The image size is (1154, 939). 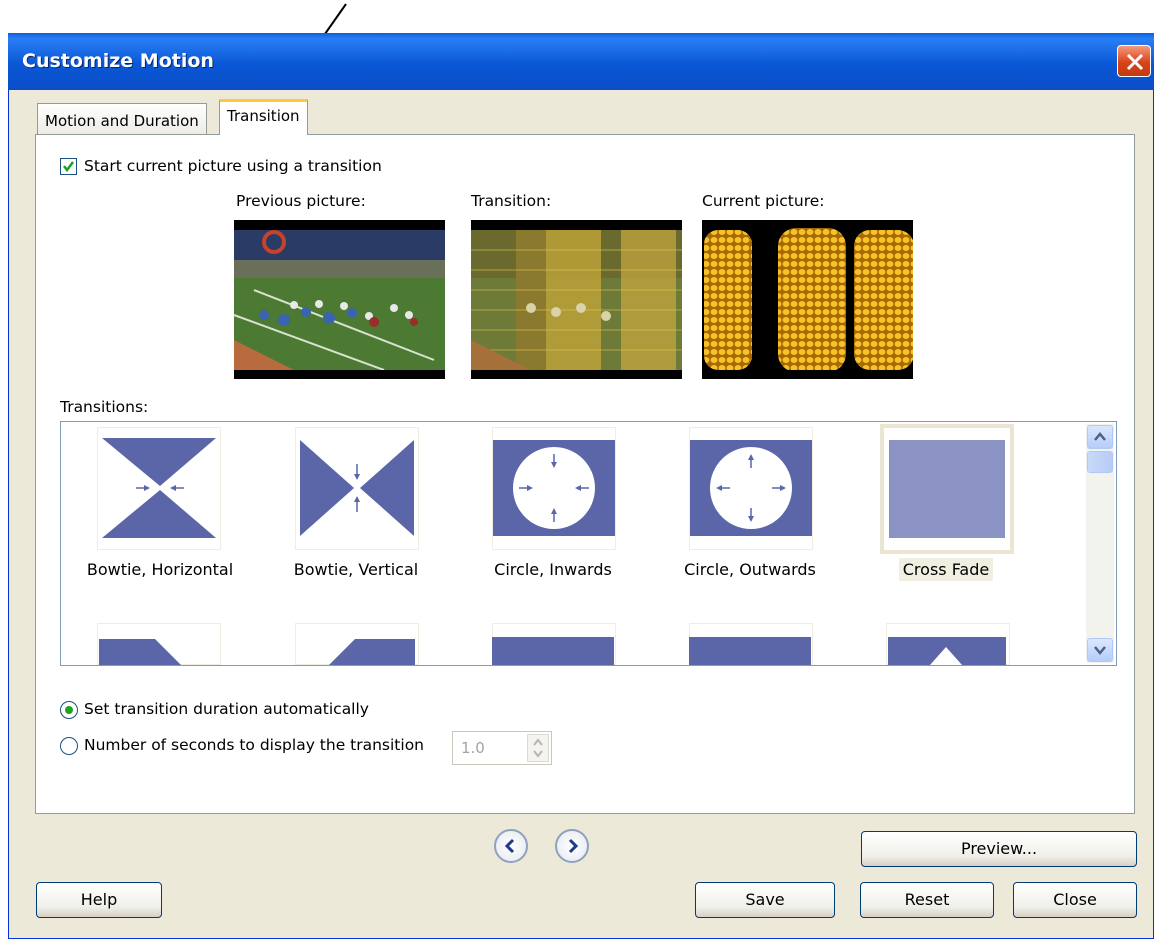 I want to click on start-transition-label: Start current picture using a transition, so click(x=233, y=166).